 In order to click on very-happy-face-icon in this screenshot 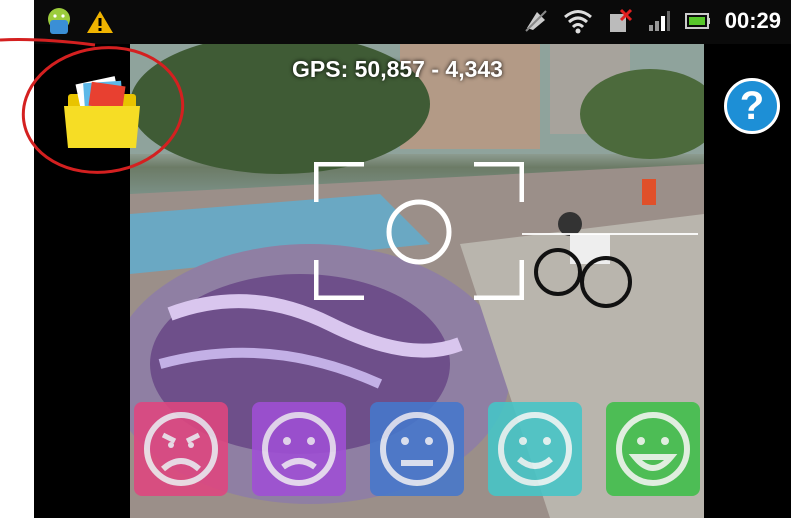, I will do `click(653, 449)`.